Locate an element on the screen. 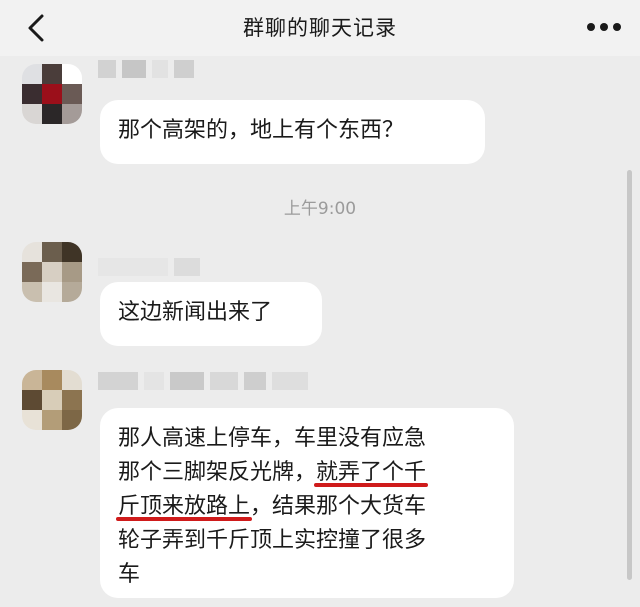 The height and width of the screenshot is (607, 640). underlined-text: 斤顶来放路上 is located at coordinates (184, 506).